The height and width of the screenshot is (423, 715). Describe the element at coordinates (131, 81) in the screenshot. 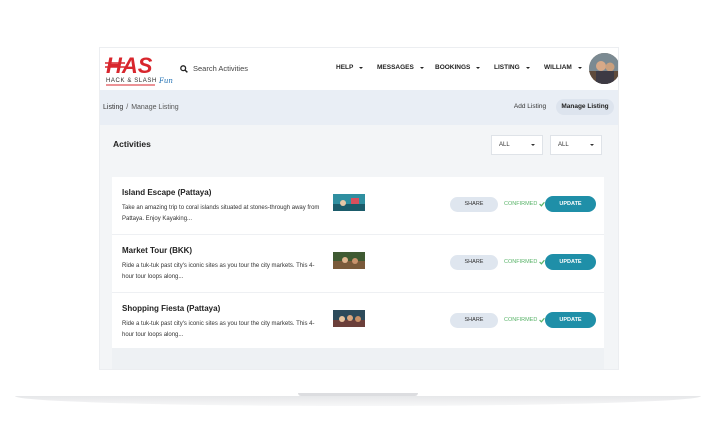

I see `logo-subtext: HACK & SLASH` at that location.